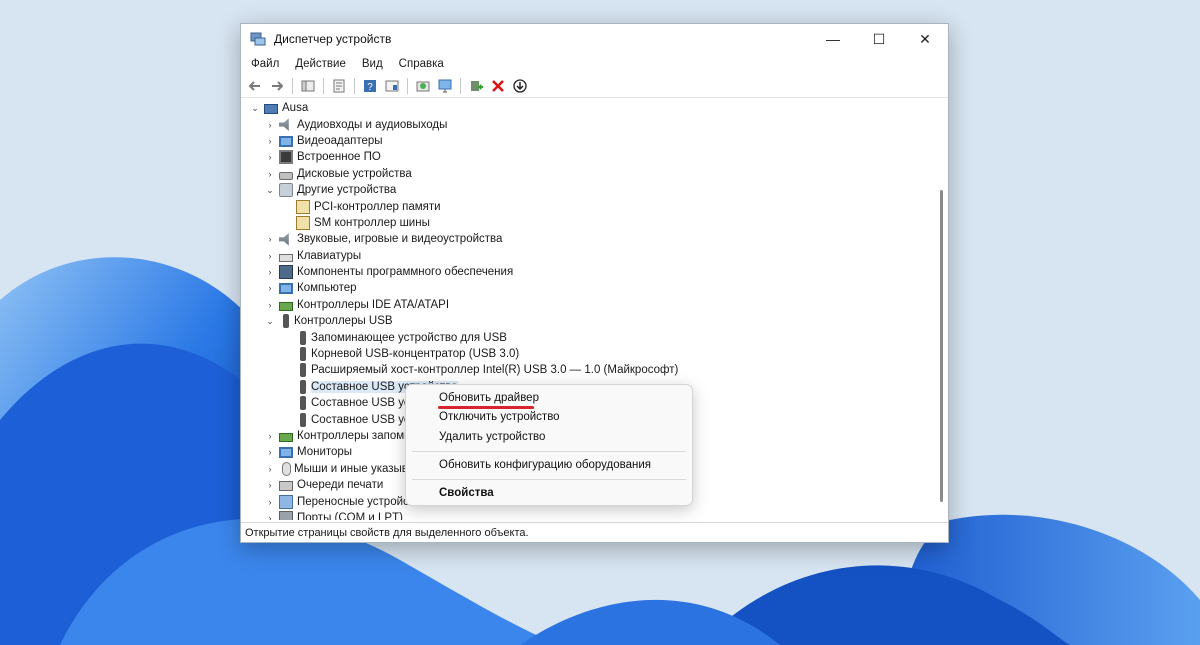 The height and width of the screenshot is (645, 1200). I want to click on download-icon, so click(520, 86).